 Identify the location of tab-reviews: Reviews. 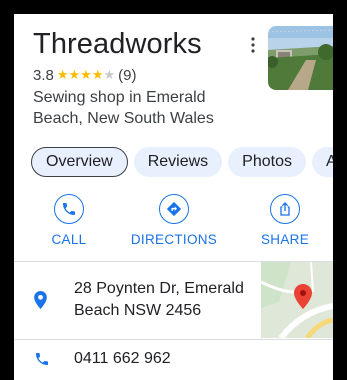
(178, 162).